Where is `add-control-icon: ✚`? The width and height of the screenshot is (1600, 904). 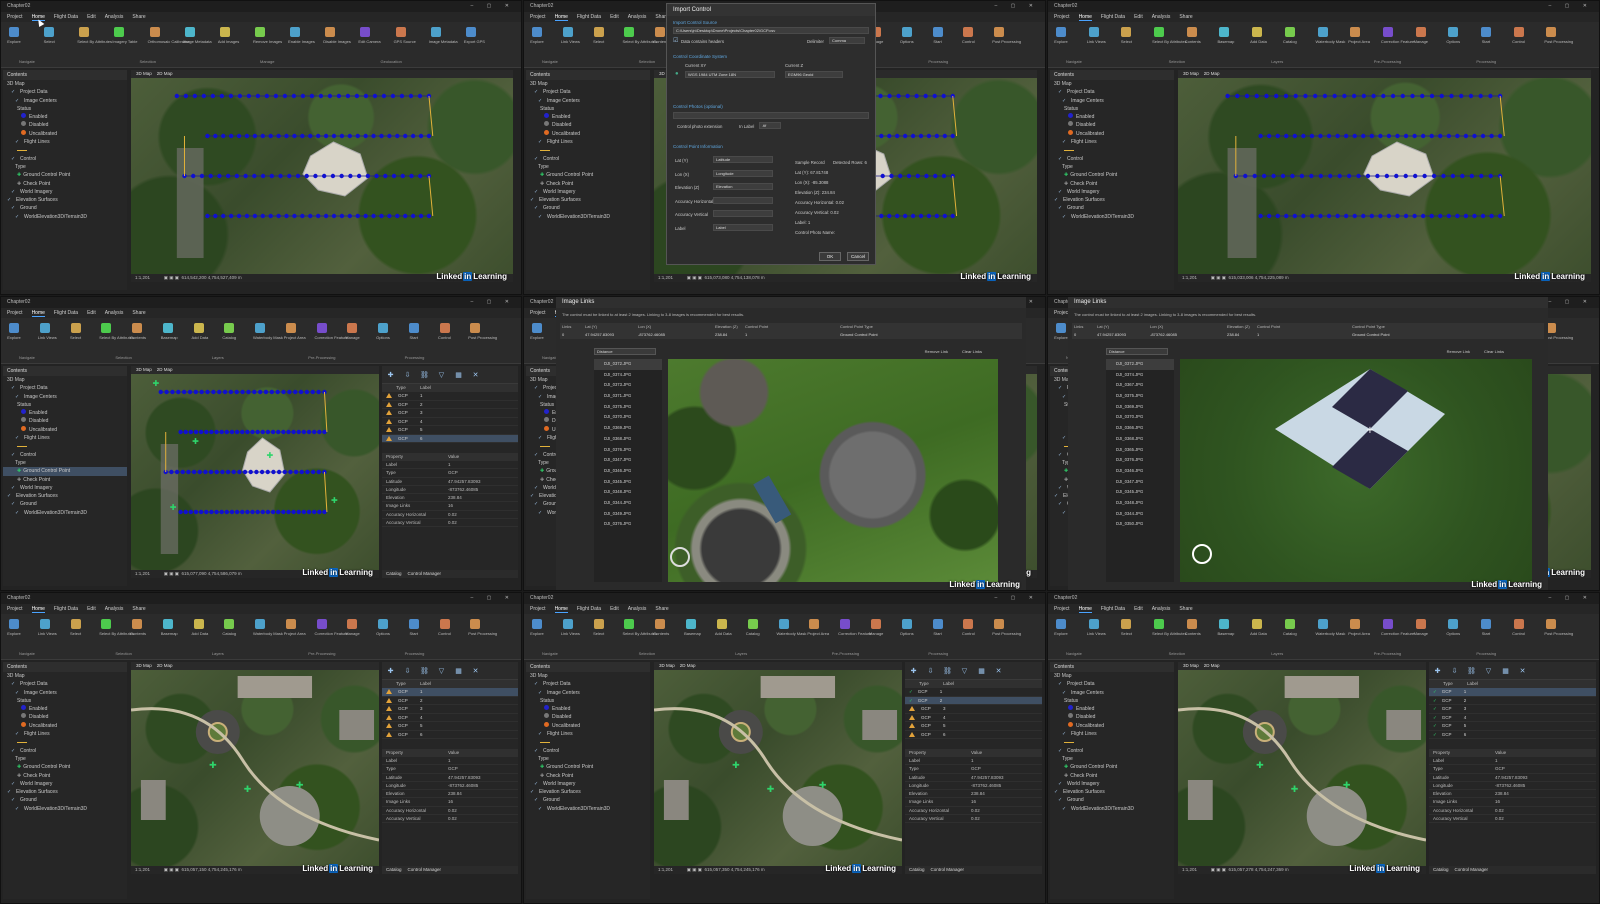 add-control-icon: ✚ is located at coordinates (1437, 671).